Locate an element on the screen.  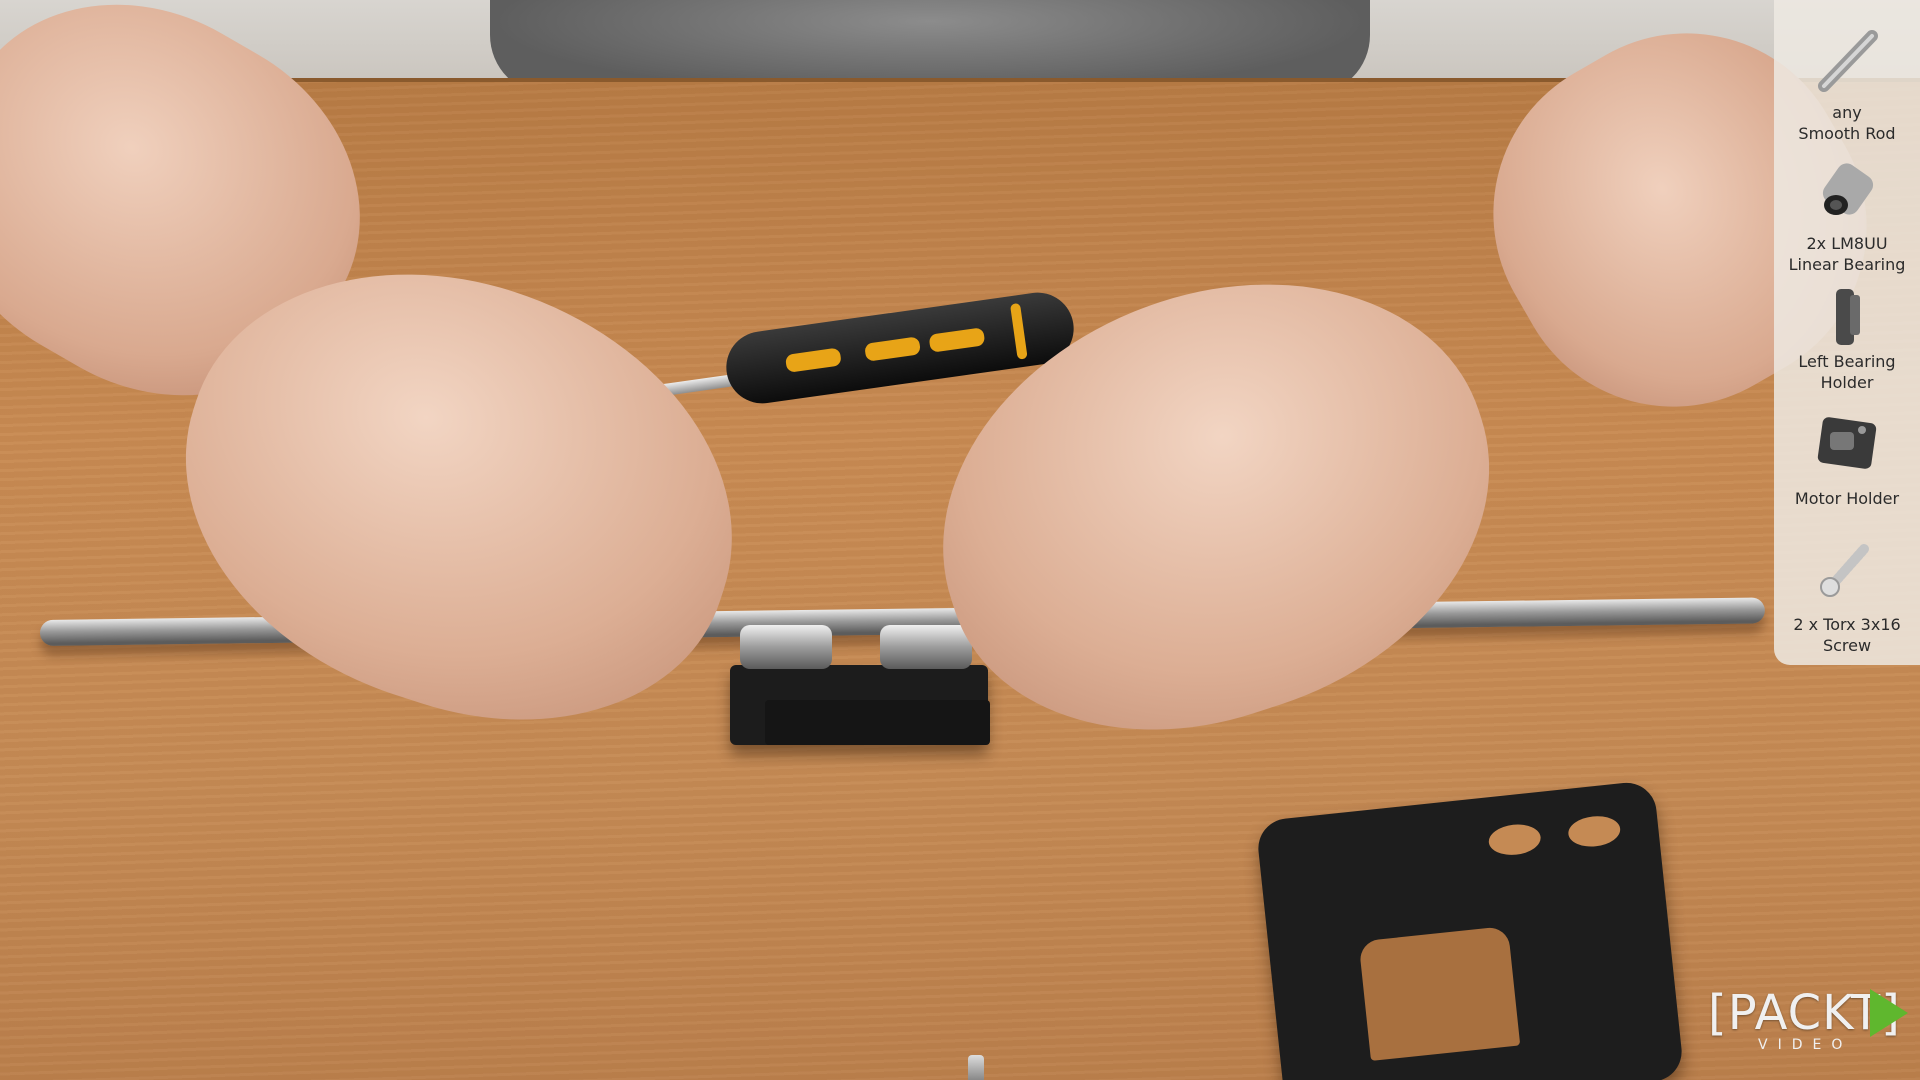
part-label-line1: 2 x Torx 3x16 is located at coordinates (1847, 624).